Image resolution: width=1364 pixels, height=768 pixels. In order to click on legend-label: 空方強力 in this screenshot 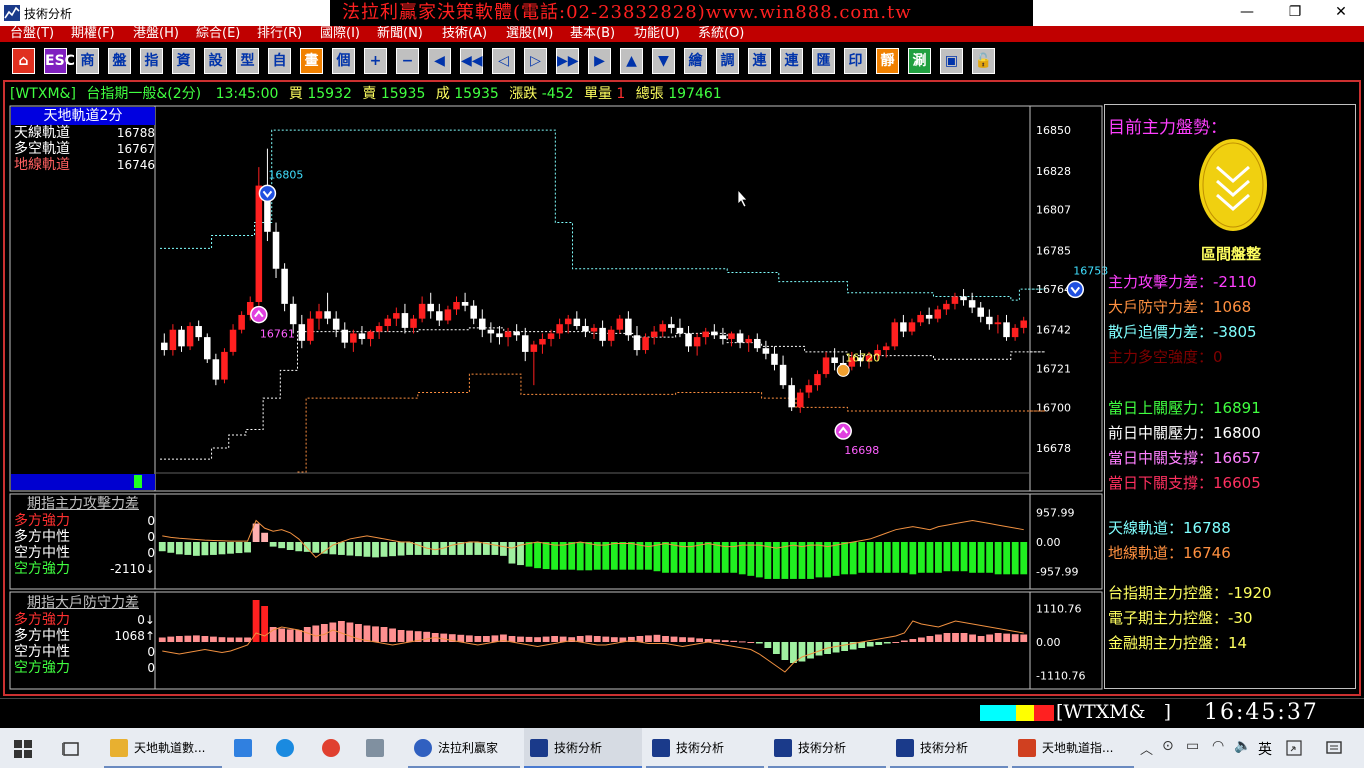, I will do `click(42, 668)`.